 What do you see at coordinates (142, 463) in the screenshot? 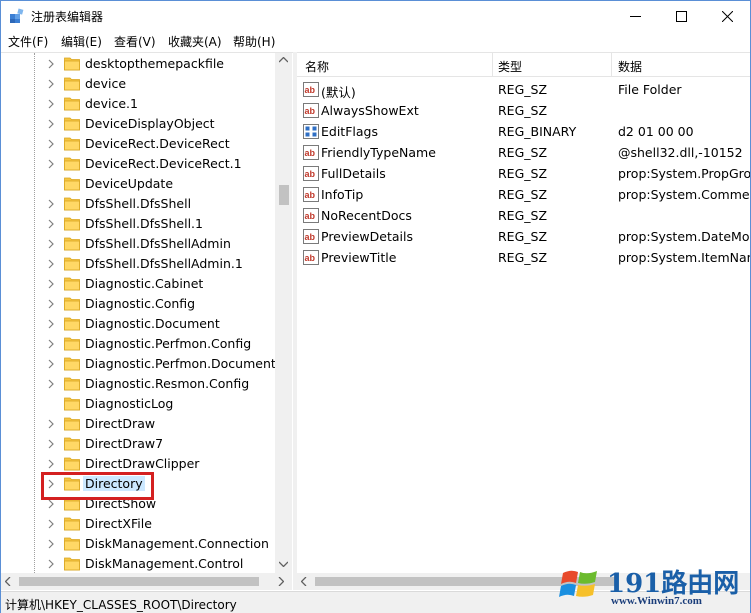
I see `tree-item-label: DirectDrawClipper` at bounding box center [142, 463].